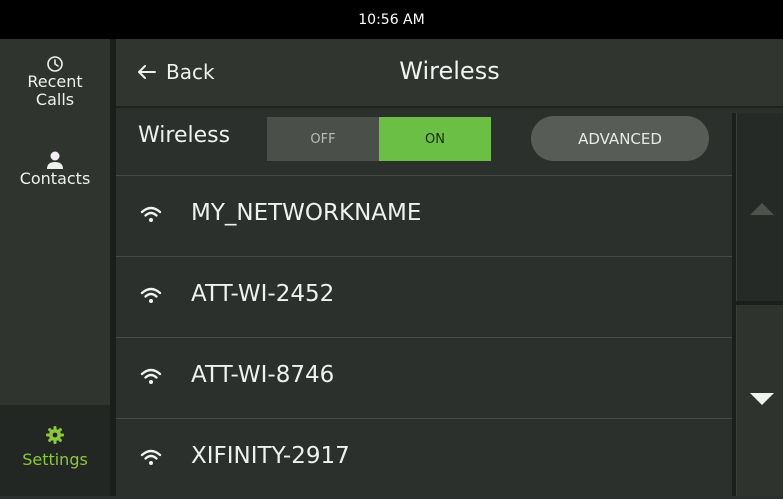 The image size is (783, 499). Describe the element at coordinates (323, 139) in the screenshot. I see `toggle-off-option: OFF` at that location.